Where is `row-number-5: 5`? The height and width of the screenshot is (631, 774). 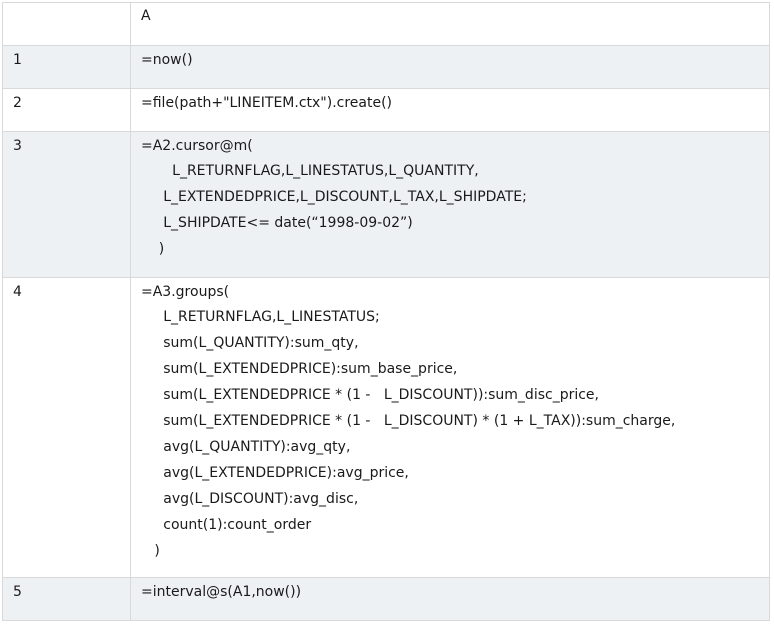 row-number-5: 5 is located at coordinates (66, 599).